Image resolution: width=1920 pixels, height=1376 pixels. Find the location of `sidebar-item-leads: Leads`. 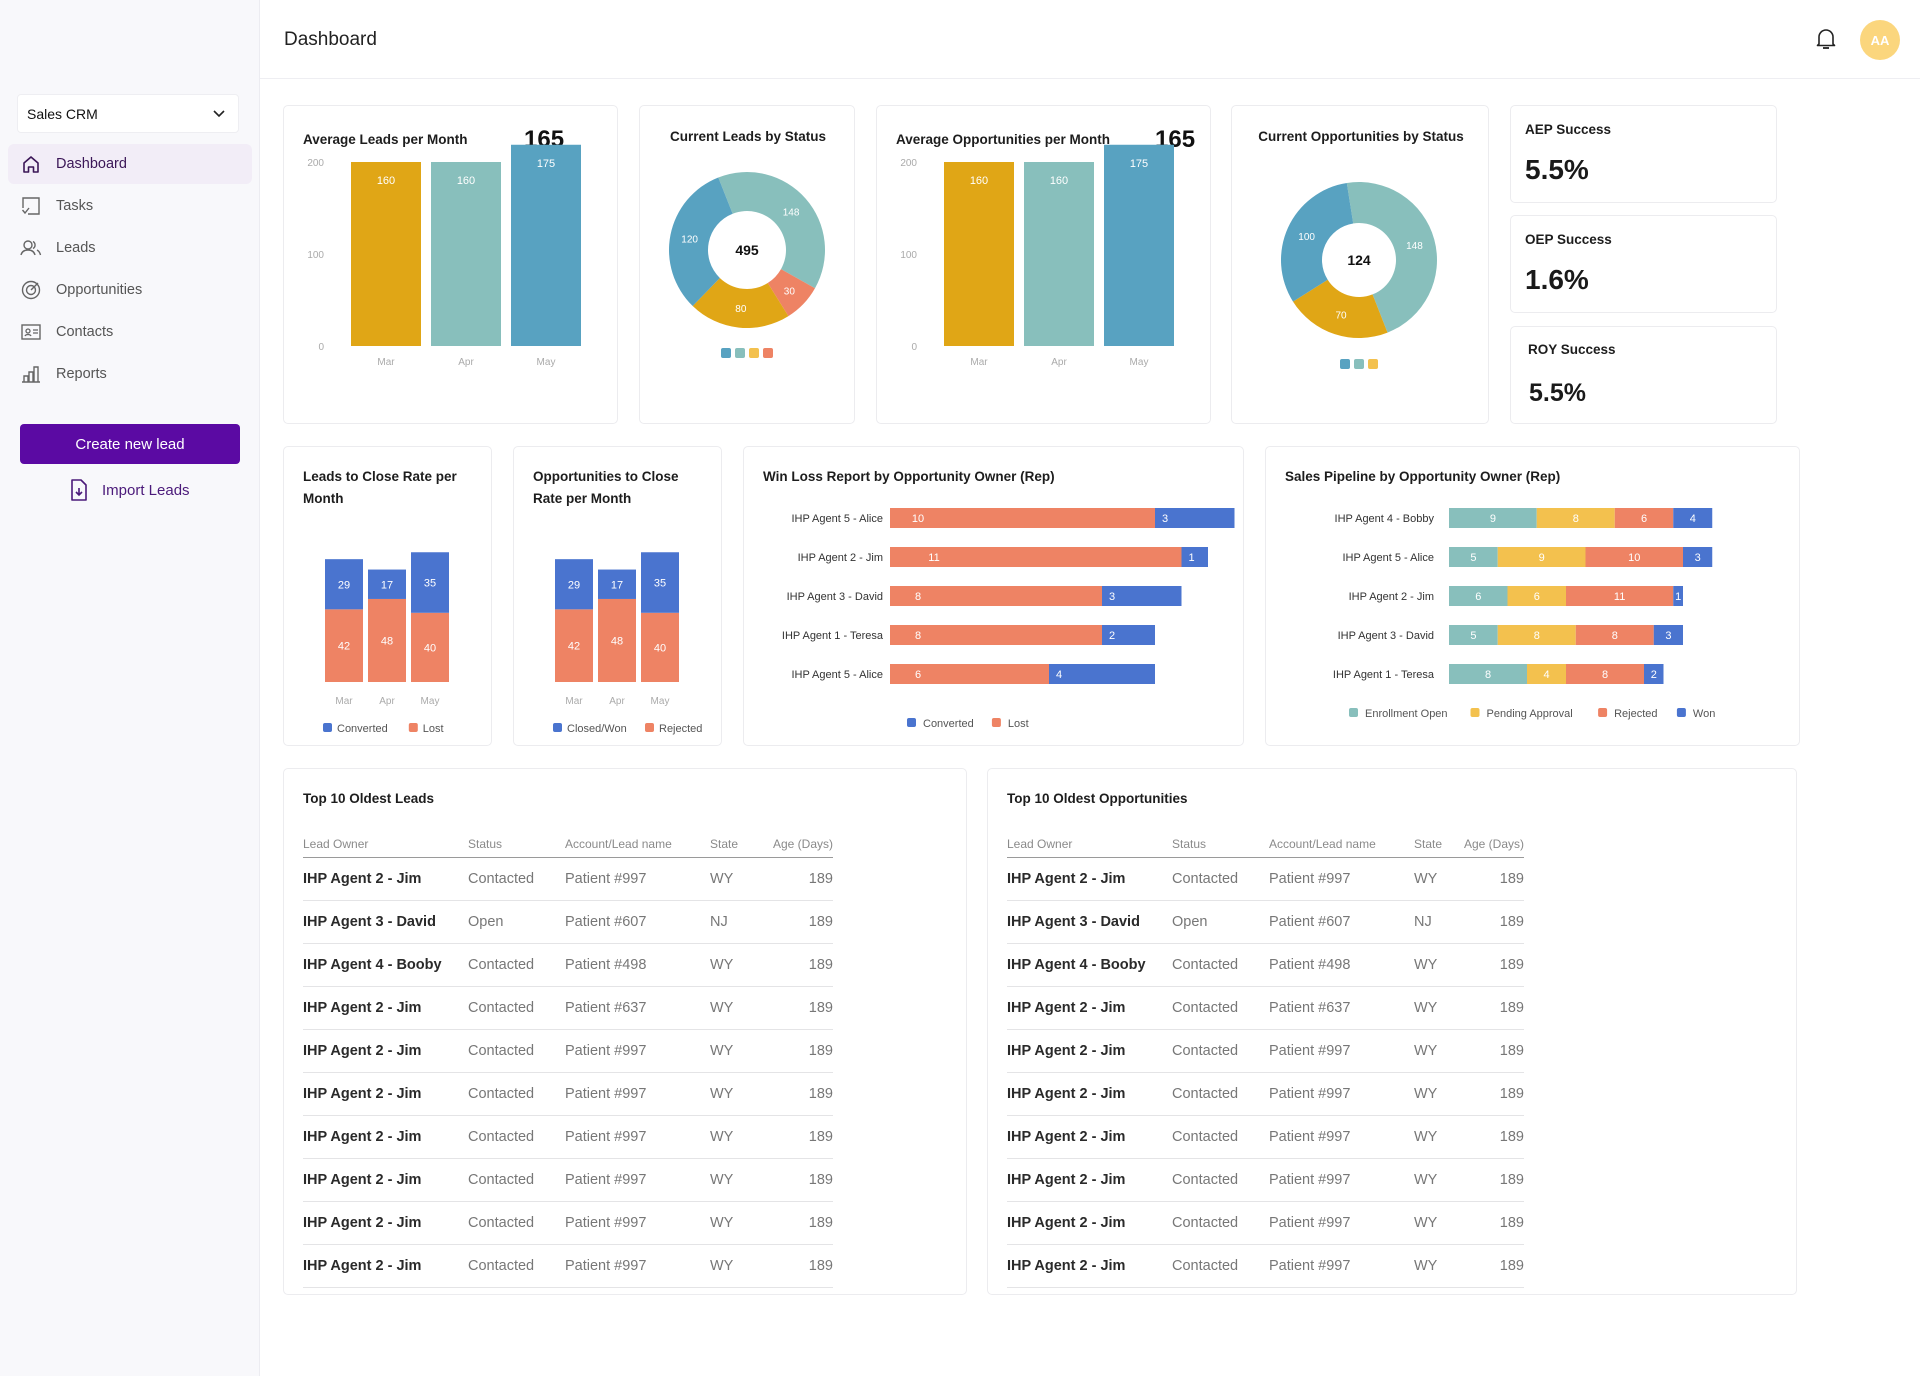

sidebar-item-leads: Leads is located at coordinates (130, 248).